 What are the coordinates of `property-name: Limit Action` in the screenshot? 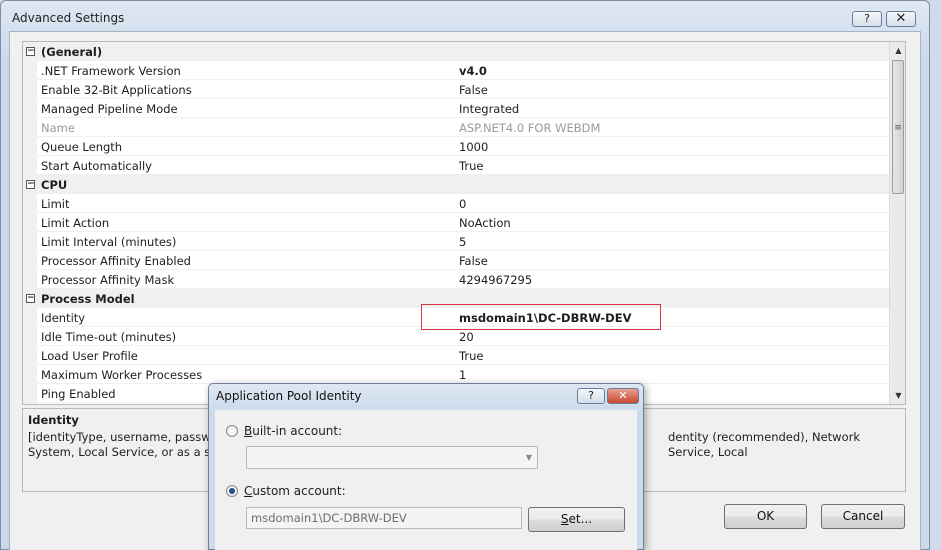 It's located at (75, 223).